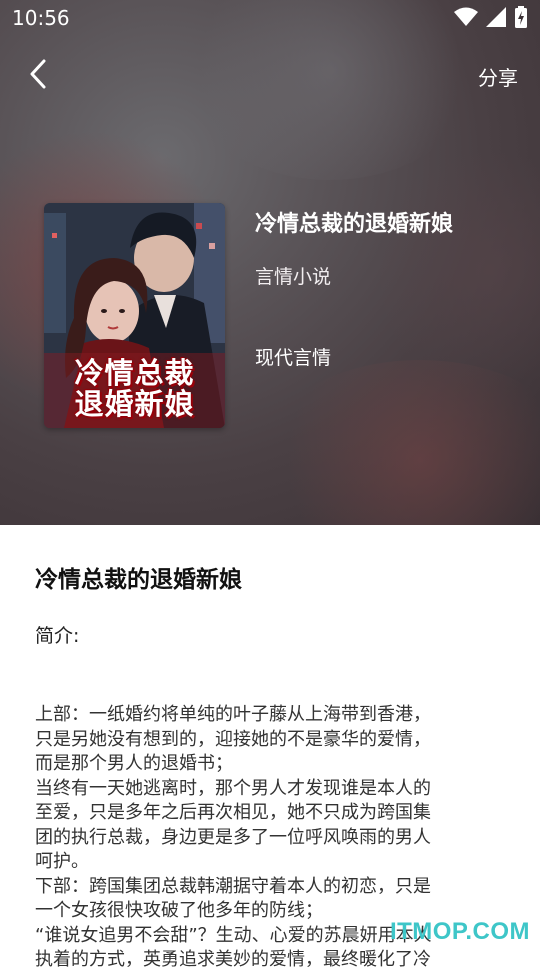 The width and height of the screenshot is (540, 973). What do you see at coordinates (41, 18) in the screenshot?
I see `status-time: 10:56` at bounding box center [41, 18].